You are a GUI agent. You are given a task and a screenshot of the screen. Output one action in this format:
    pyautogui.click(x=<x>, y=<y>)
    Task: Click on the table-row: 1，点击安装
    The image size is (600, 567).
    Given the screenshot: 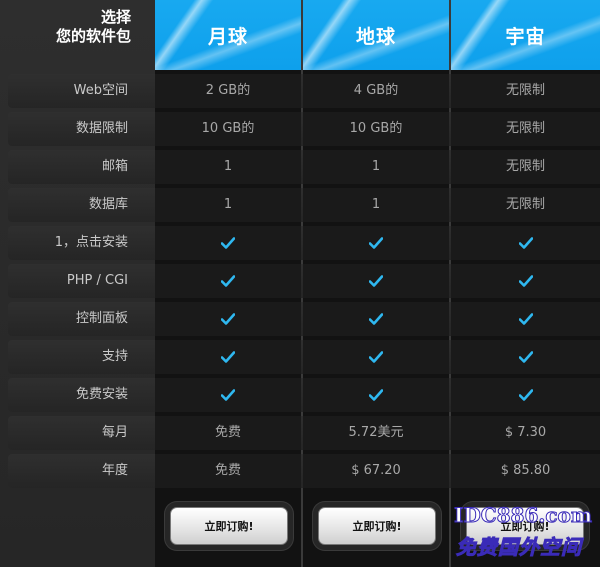 What is the action you would take?
    pyautogui.click(x=304, y=243)
    